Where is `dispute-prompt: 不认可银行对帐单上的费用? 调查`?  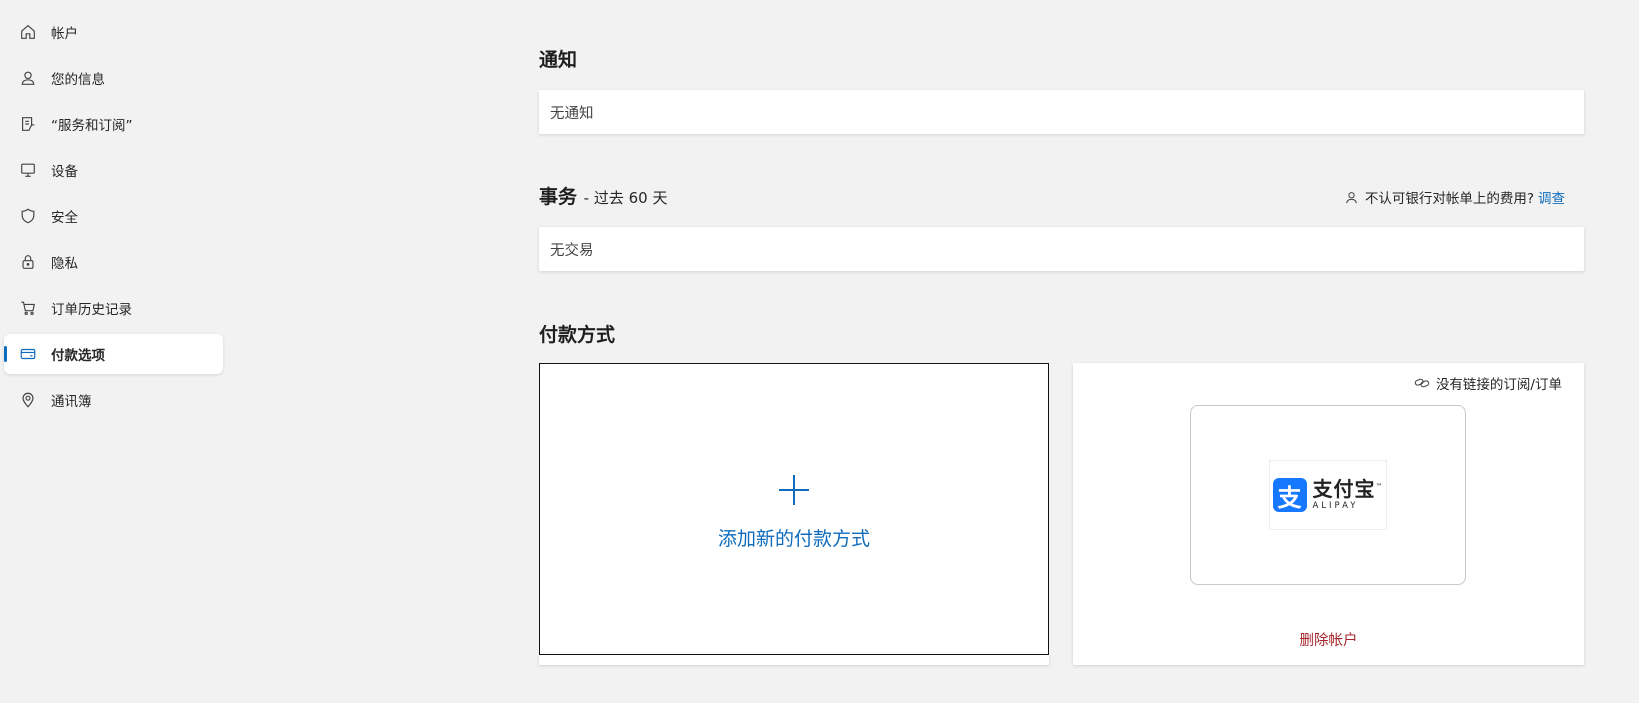
dispute-prompt: 不认可银行对帐单上的费用? 调查 is located at coordinates (1454, 197).